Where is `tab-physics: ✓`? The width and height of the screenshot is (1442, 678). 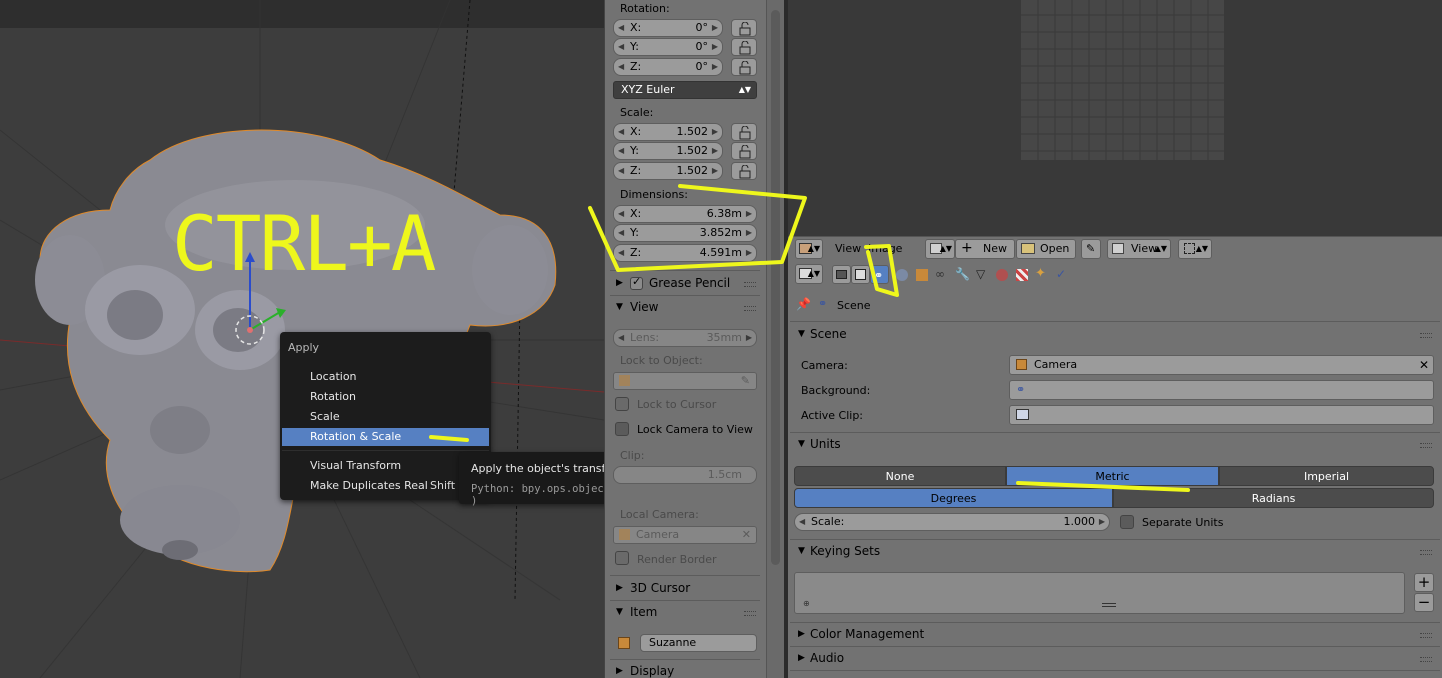
tab-physics: ✓ is located at coordinates (1061, 274).